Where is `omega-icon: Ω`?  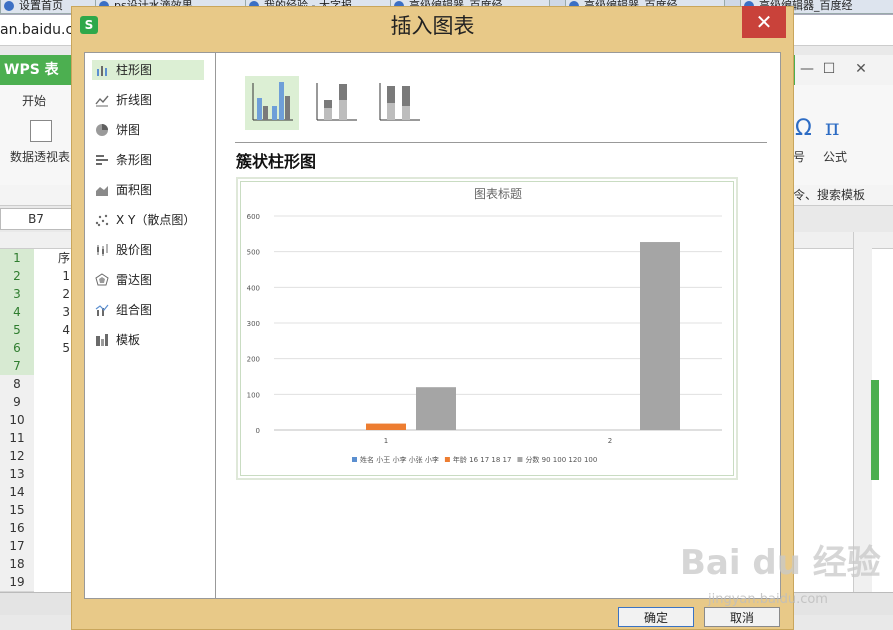
omega-icon: Ω is located at coordinates (803, 128).